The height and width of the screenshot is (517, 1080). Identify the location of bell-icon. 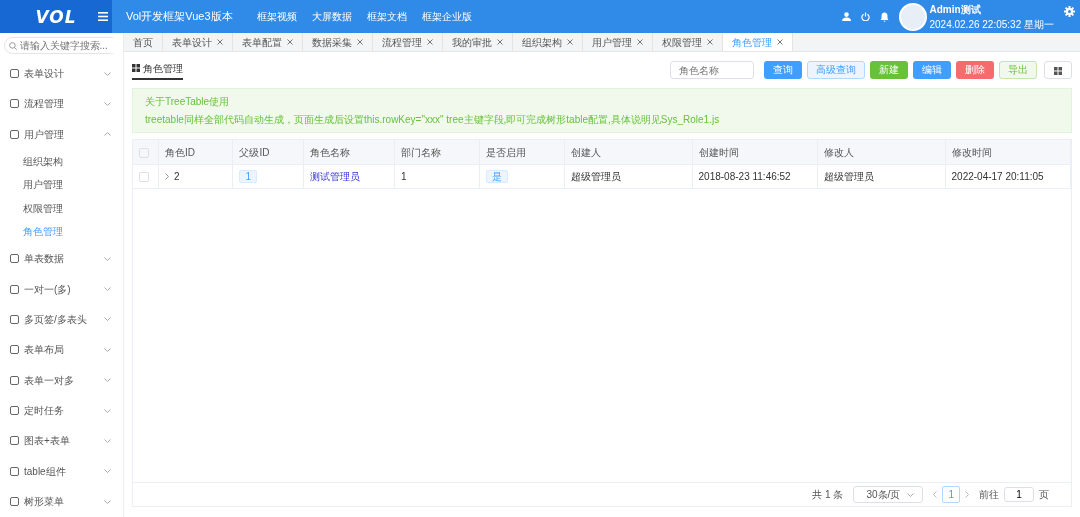
(884, 16).